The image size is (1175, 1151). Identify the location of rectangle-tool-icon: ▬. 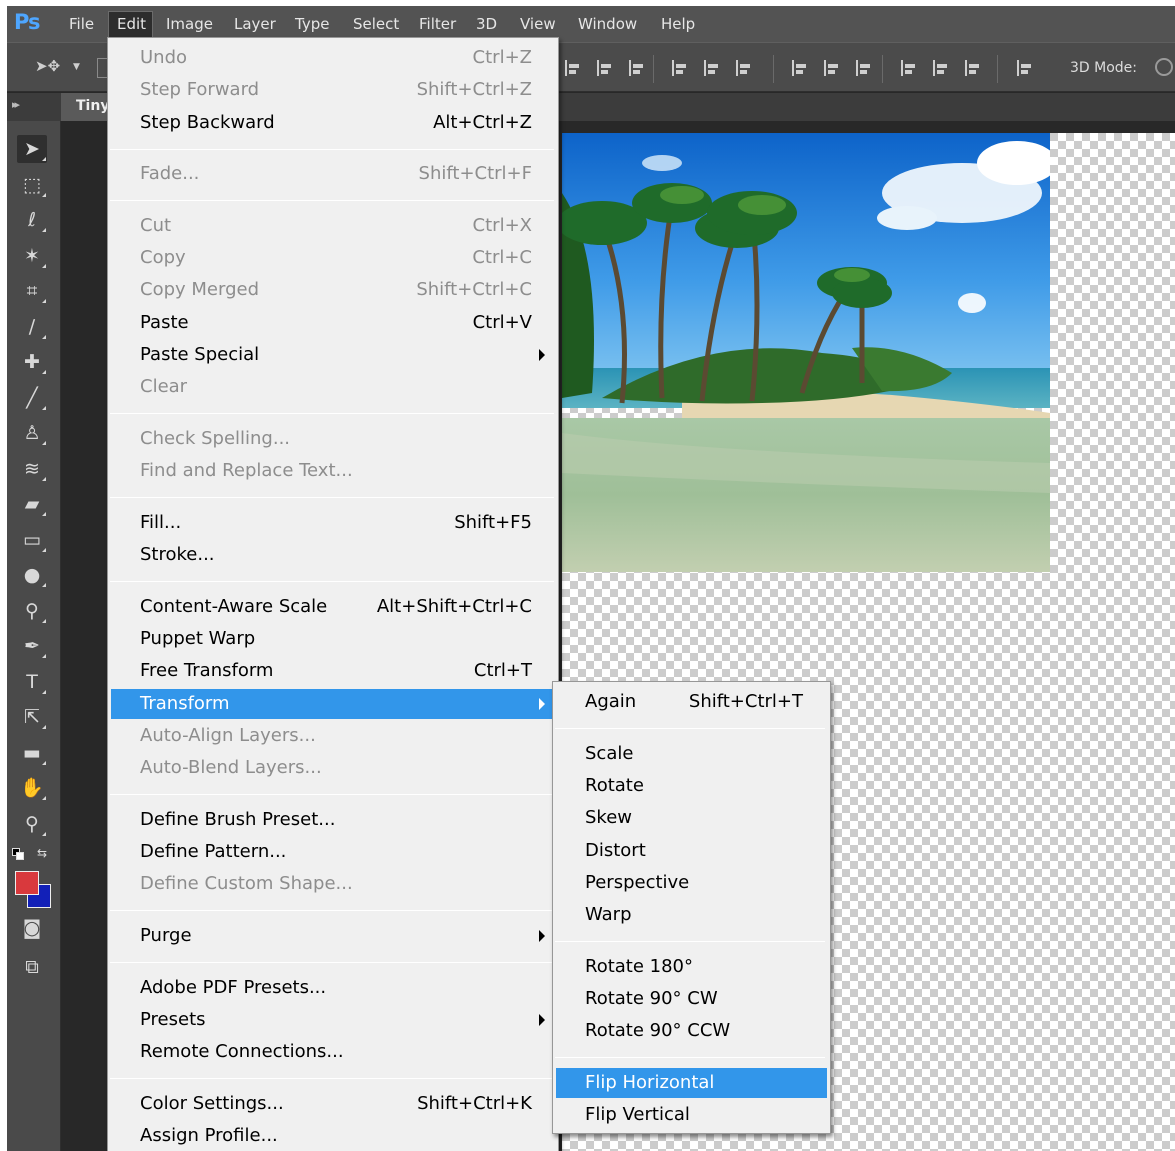
(32, 753).